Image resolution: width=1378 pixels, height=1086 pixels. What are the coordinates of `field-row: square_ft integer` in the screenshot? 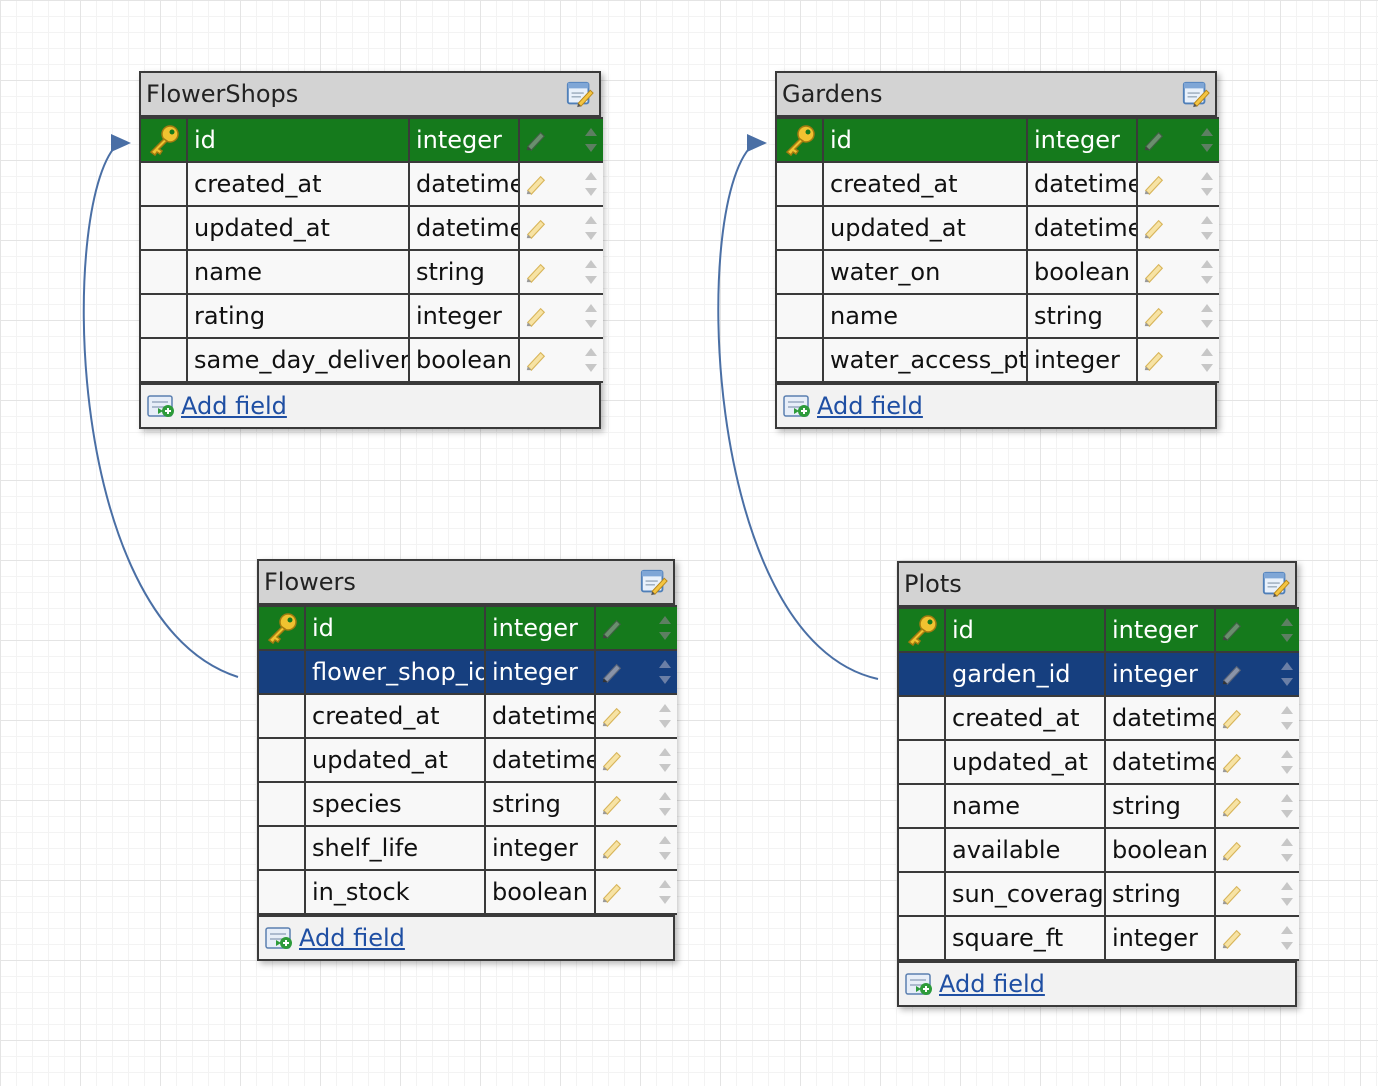 It's located at (1099, 938).